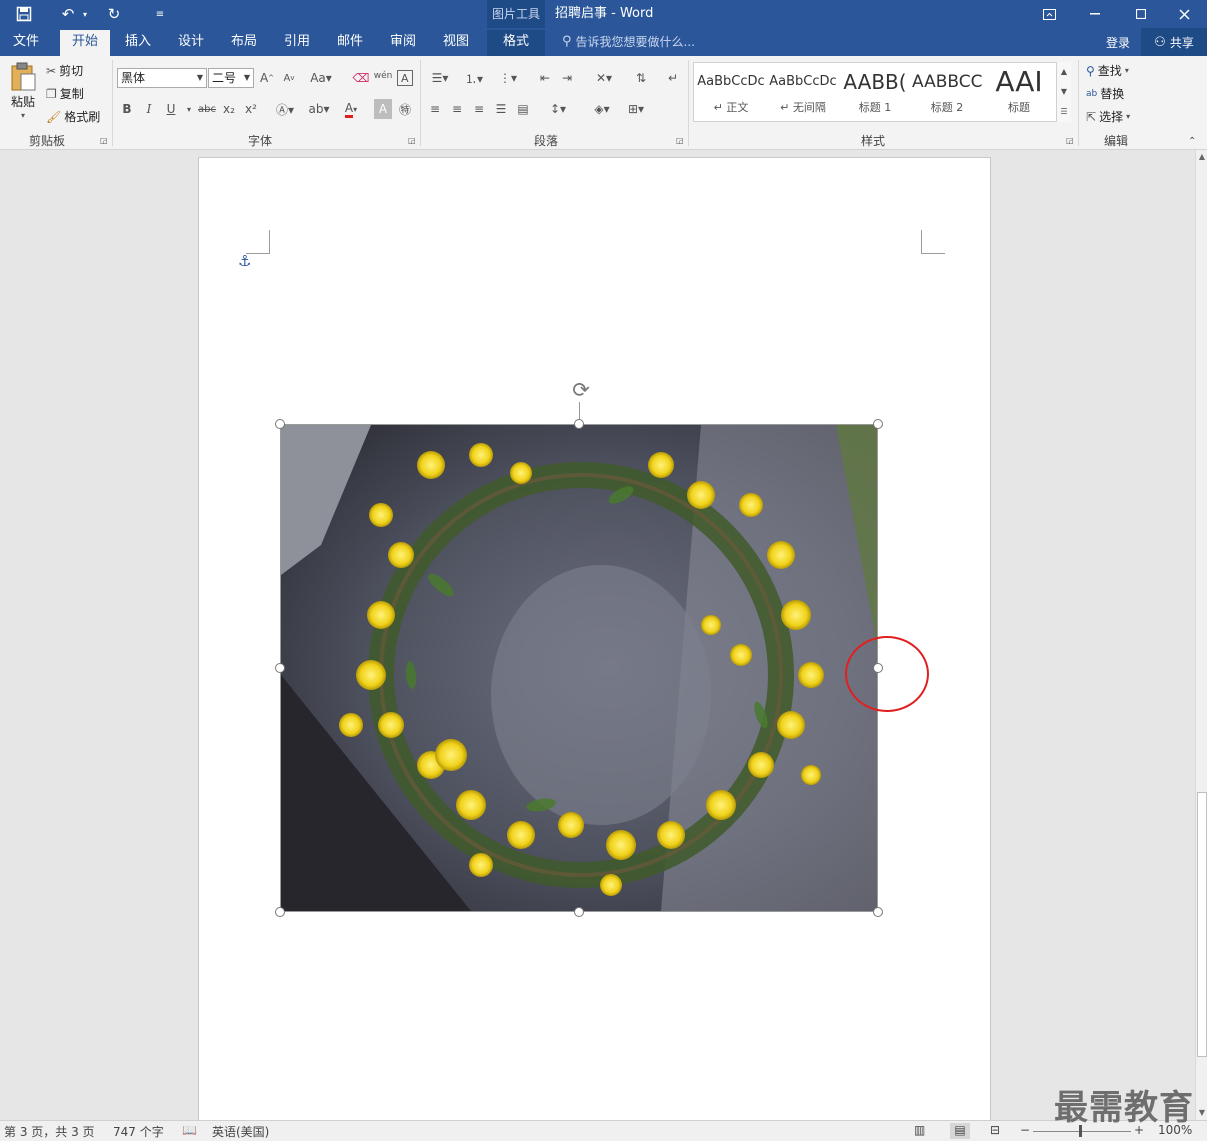 The height and width of the screenshot is (1141, 1207). What do you see at coordinates (1118, 42) in the screenshot?
I see `sign-in-link: 登录` at bounding box center [1118, 42].